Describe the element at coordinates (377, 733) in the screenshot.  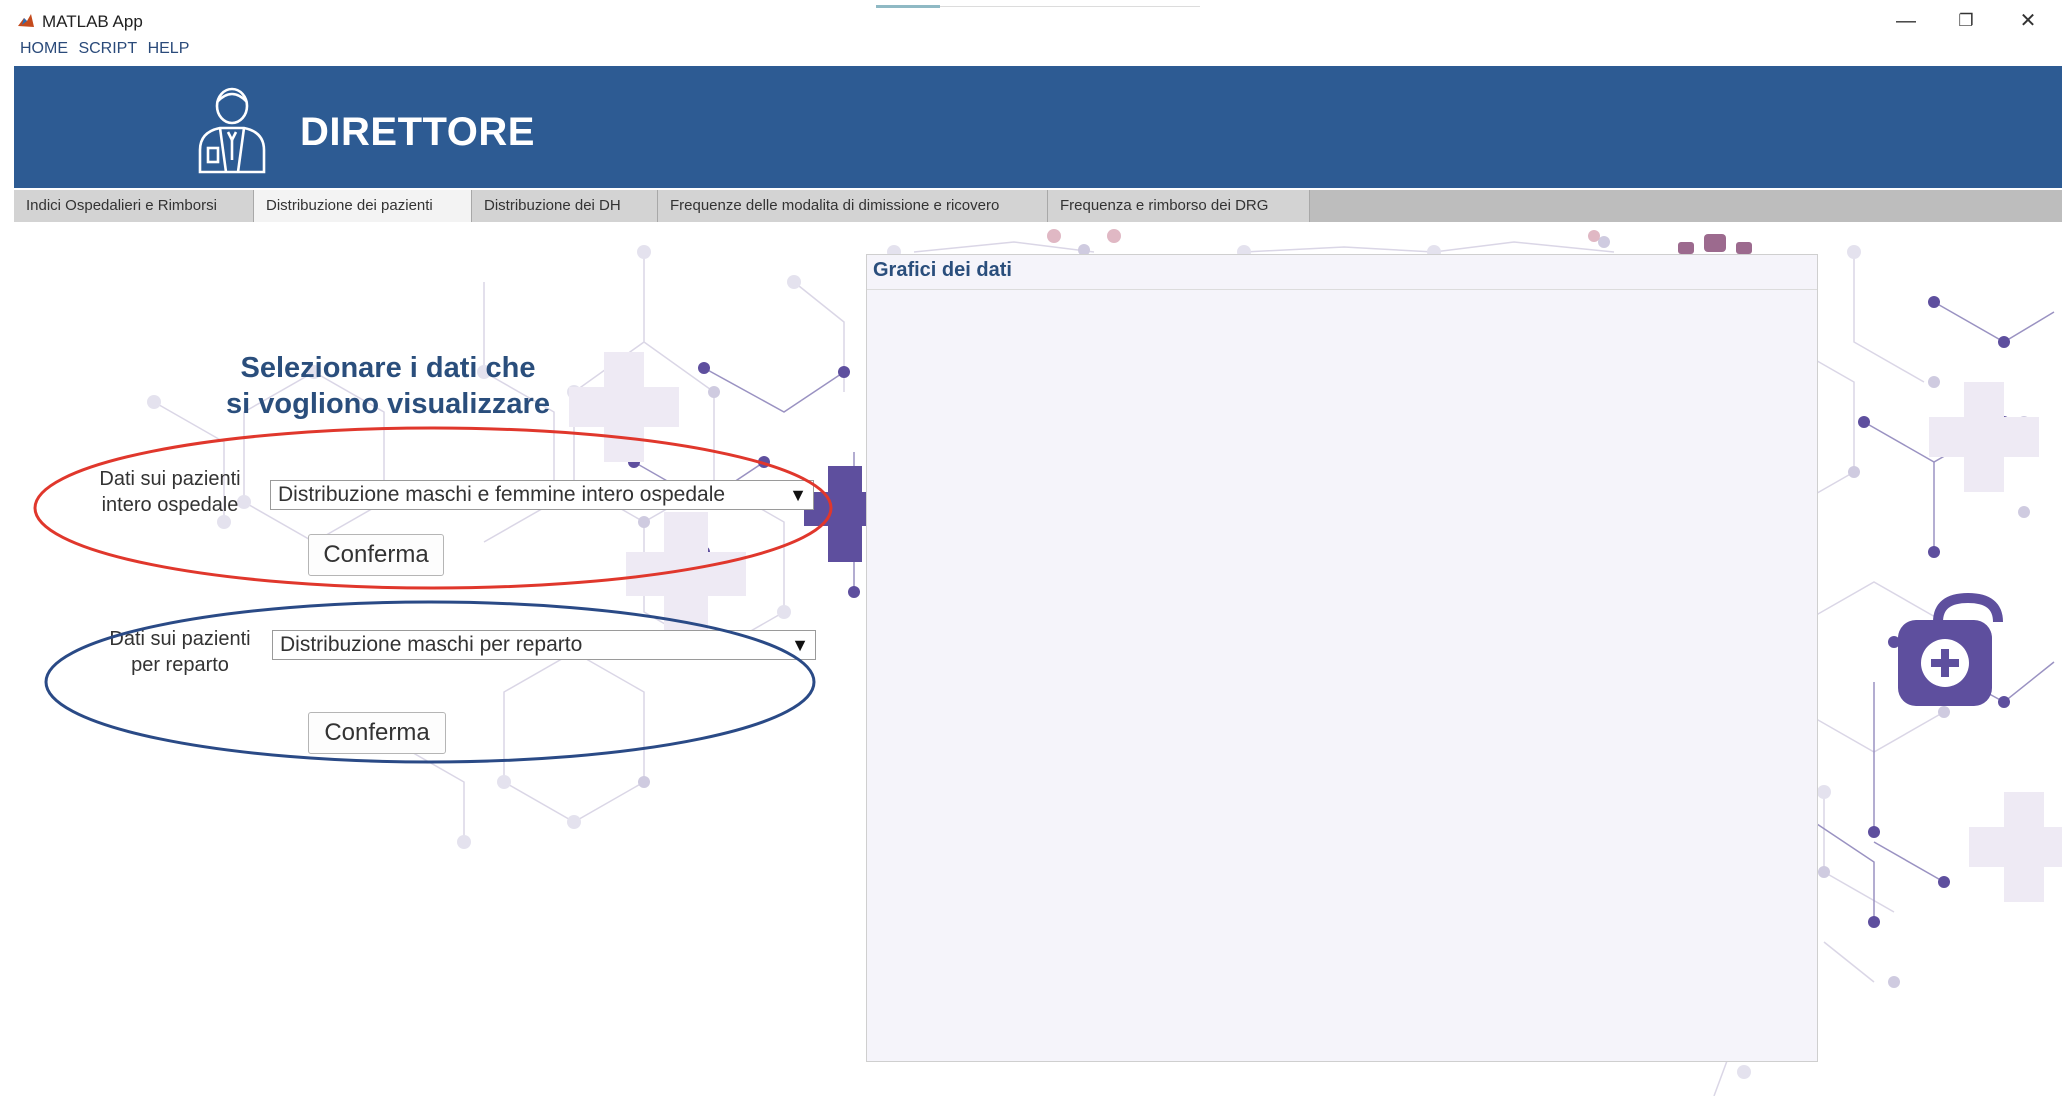
I see `department-confirm-button: Conferma` at that location.